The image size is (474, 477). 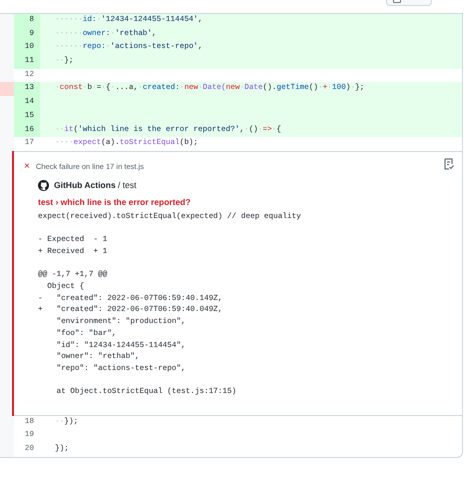 I want to click on check-source: GitHub Actions / test, so click(x=95, y=185).